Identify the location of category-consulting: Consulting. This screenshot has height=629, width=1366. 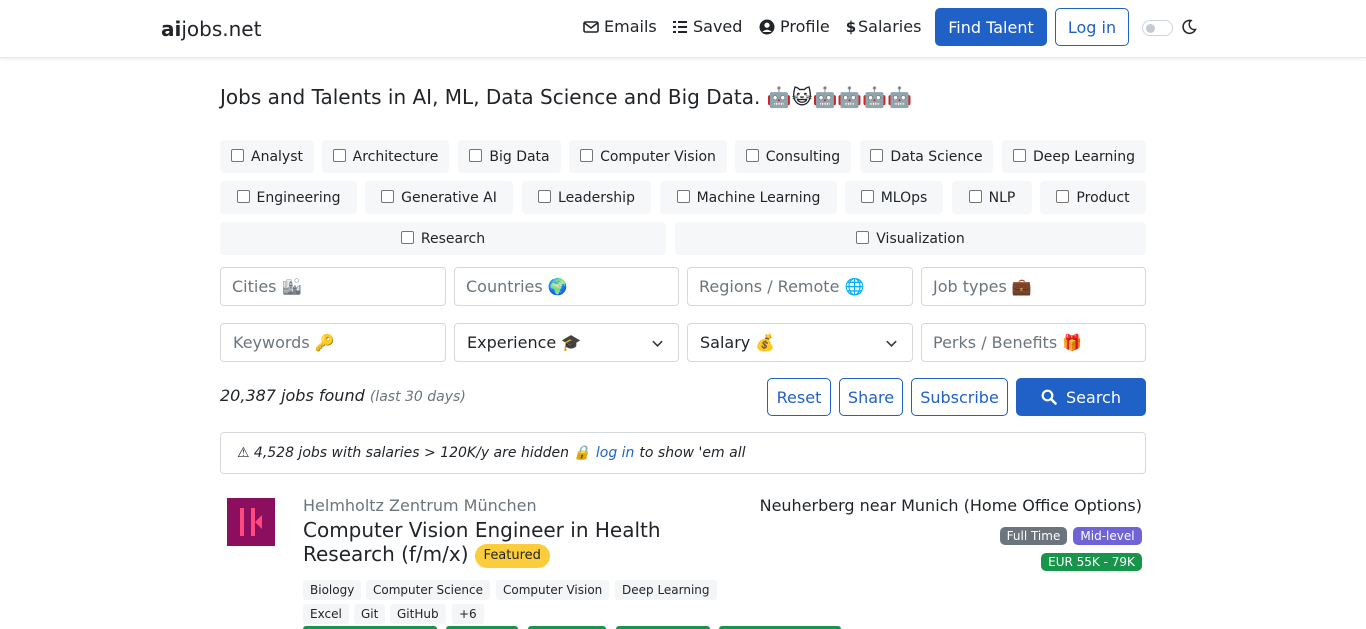
(793, 156).